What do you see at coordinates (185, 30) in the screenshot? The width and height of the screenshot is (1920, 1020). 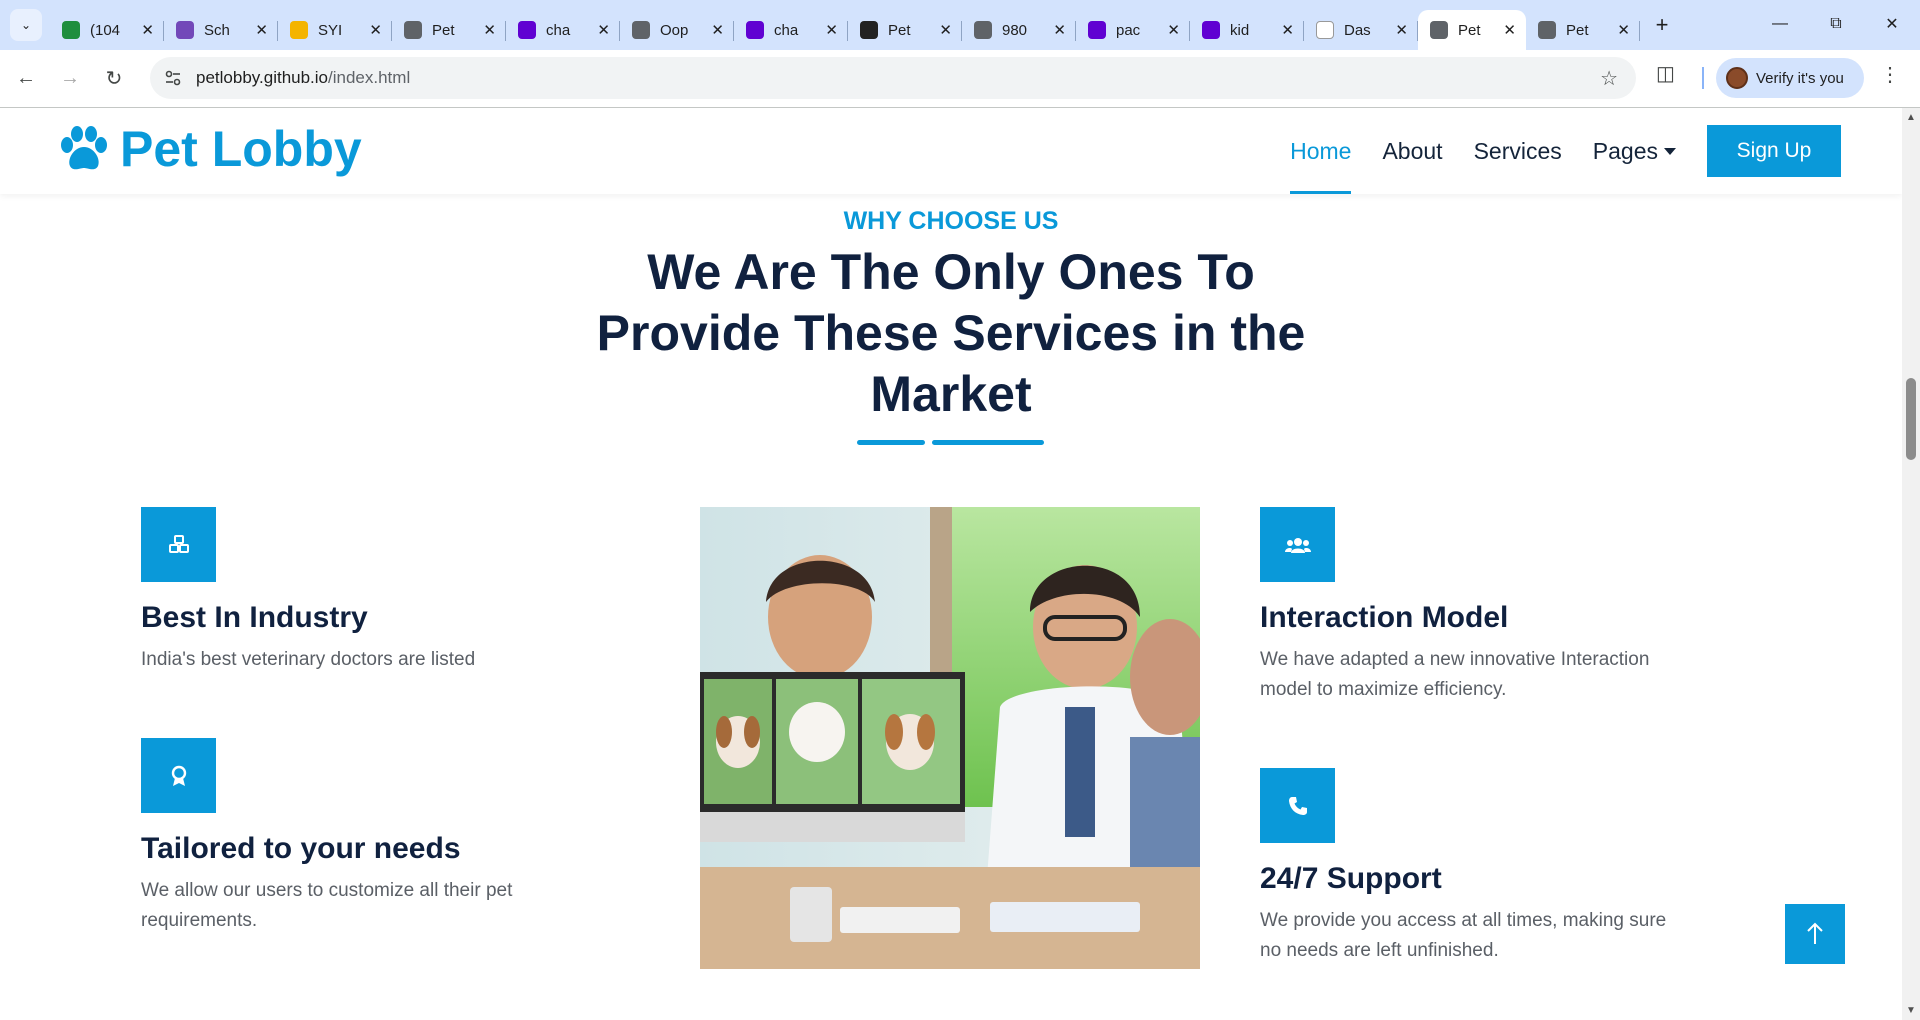 I see `forms-icon` at bounding box center [185, 30].